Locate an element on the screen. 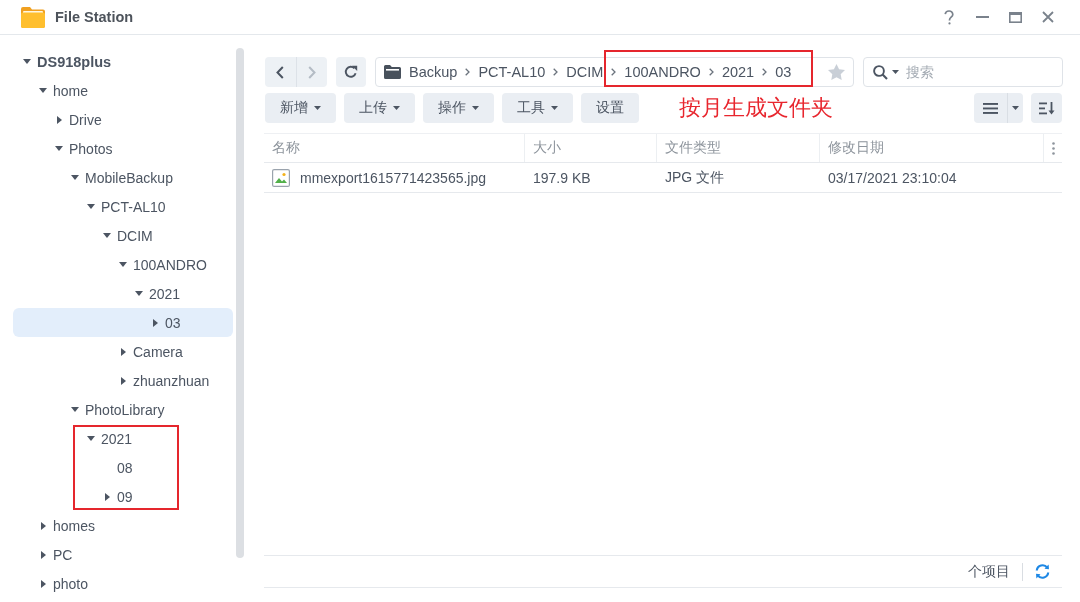 This screenshot has width=1080, height=602. list-view-icon is located at coordinates (990, 108).